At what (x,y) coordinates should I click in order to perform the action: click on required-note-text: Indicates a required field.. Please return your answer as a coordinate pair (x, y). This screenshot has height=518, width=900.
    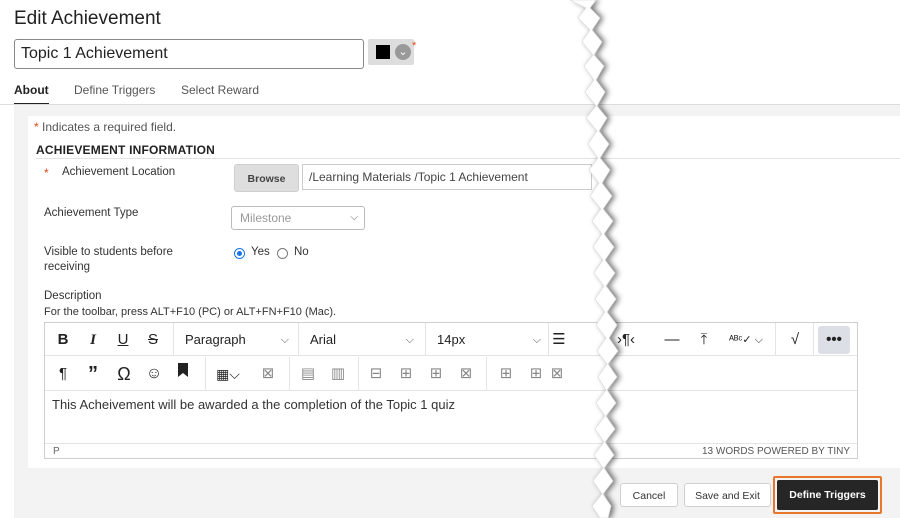
    Looking at the image, I should click on (109, 127).